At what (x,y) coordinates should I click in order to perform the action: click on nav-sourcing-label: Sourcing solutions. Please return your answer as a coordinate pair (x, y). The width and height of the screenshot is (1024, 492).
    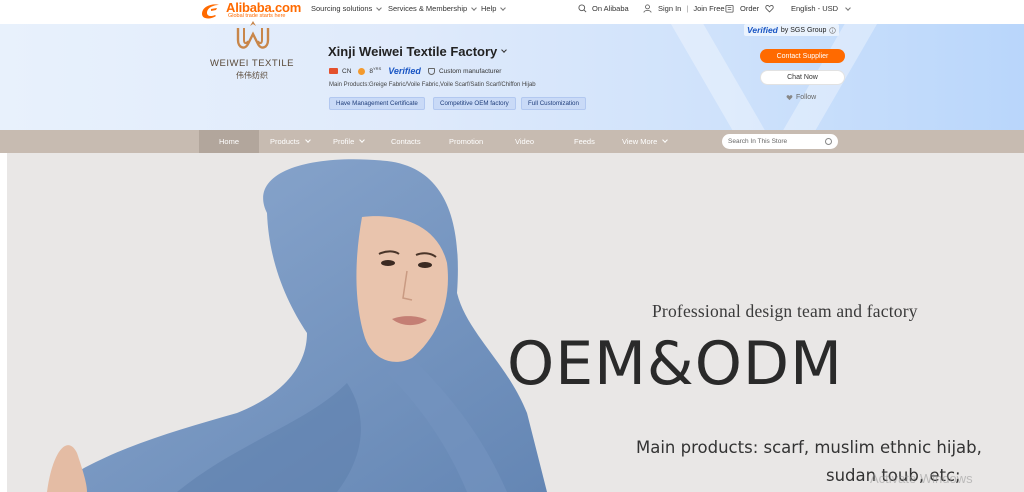
    Looking at the image, I should click on (342, 8).